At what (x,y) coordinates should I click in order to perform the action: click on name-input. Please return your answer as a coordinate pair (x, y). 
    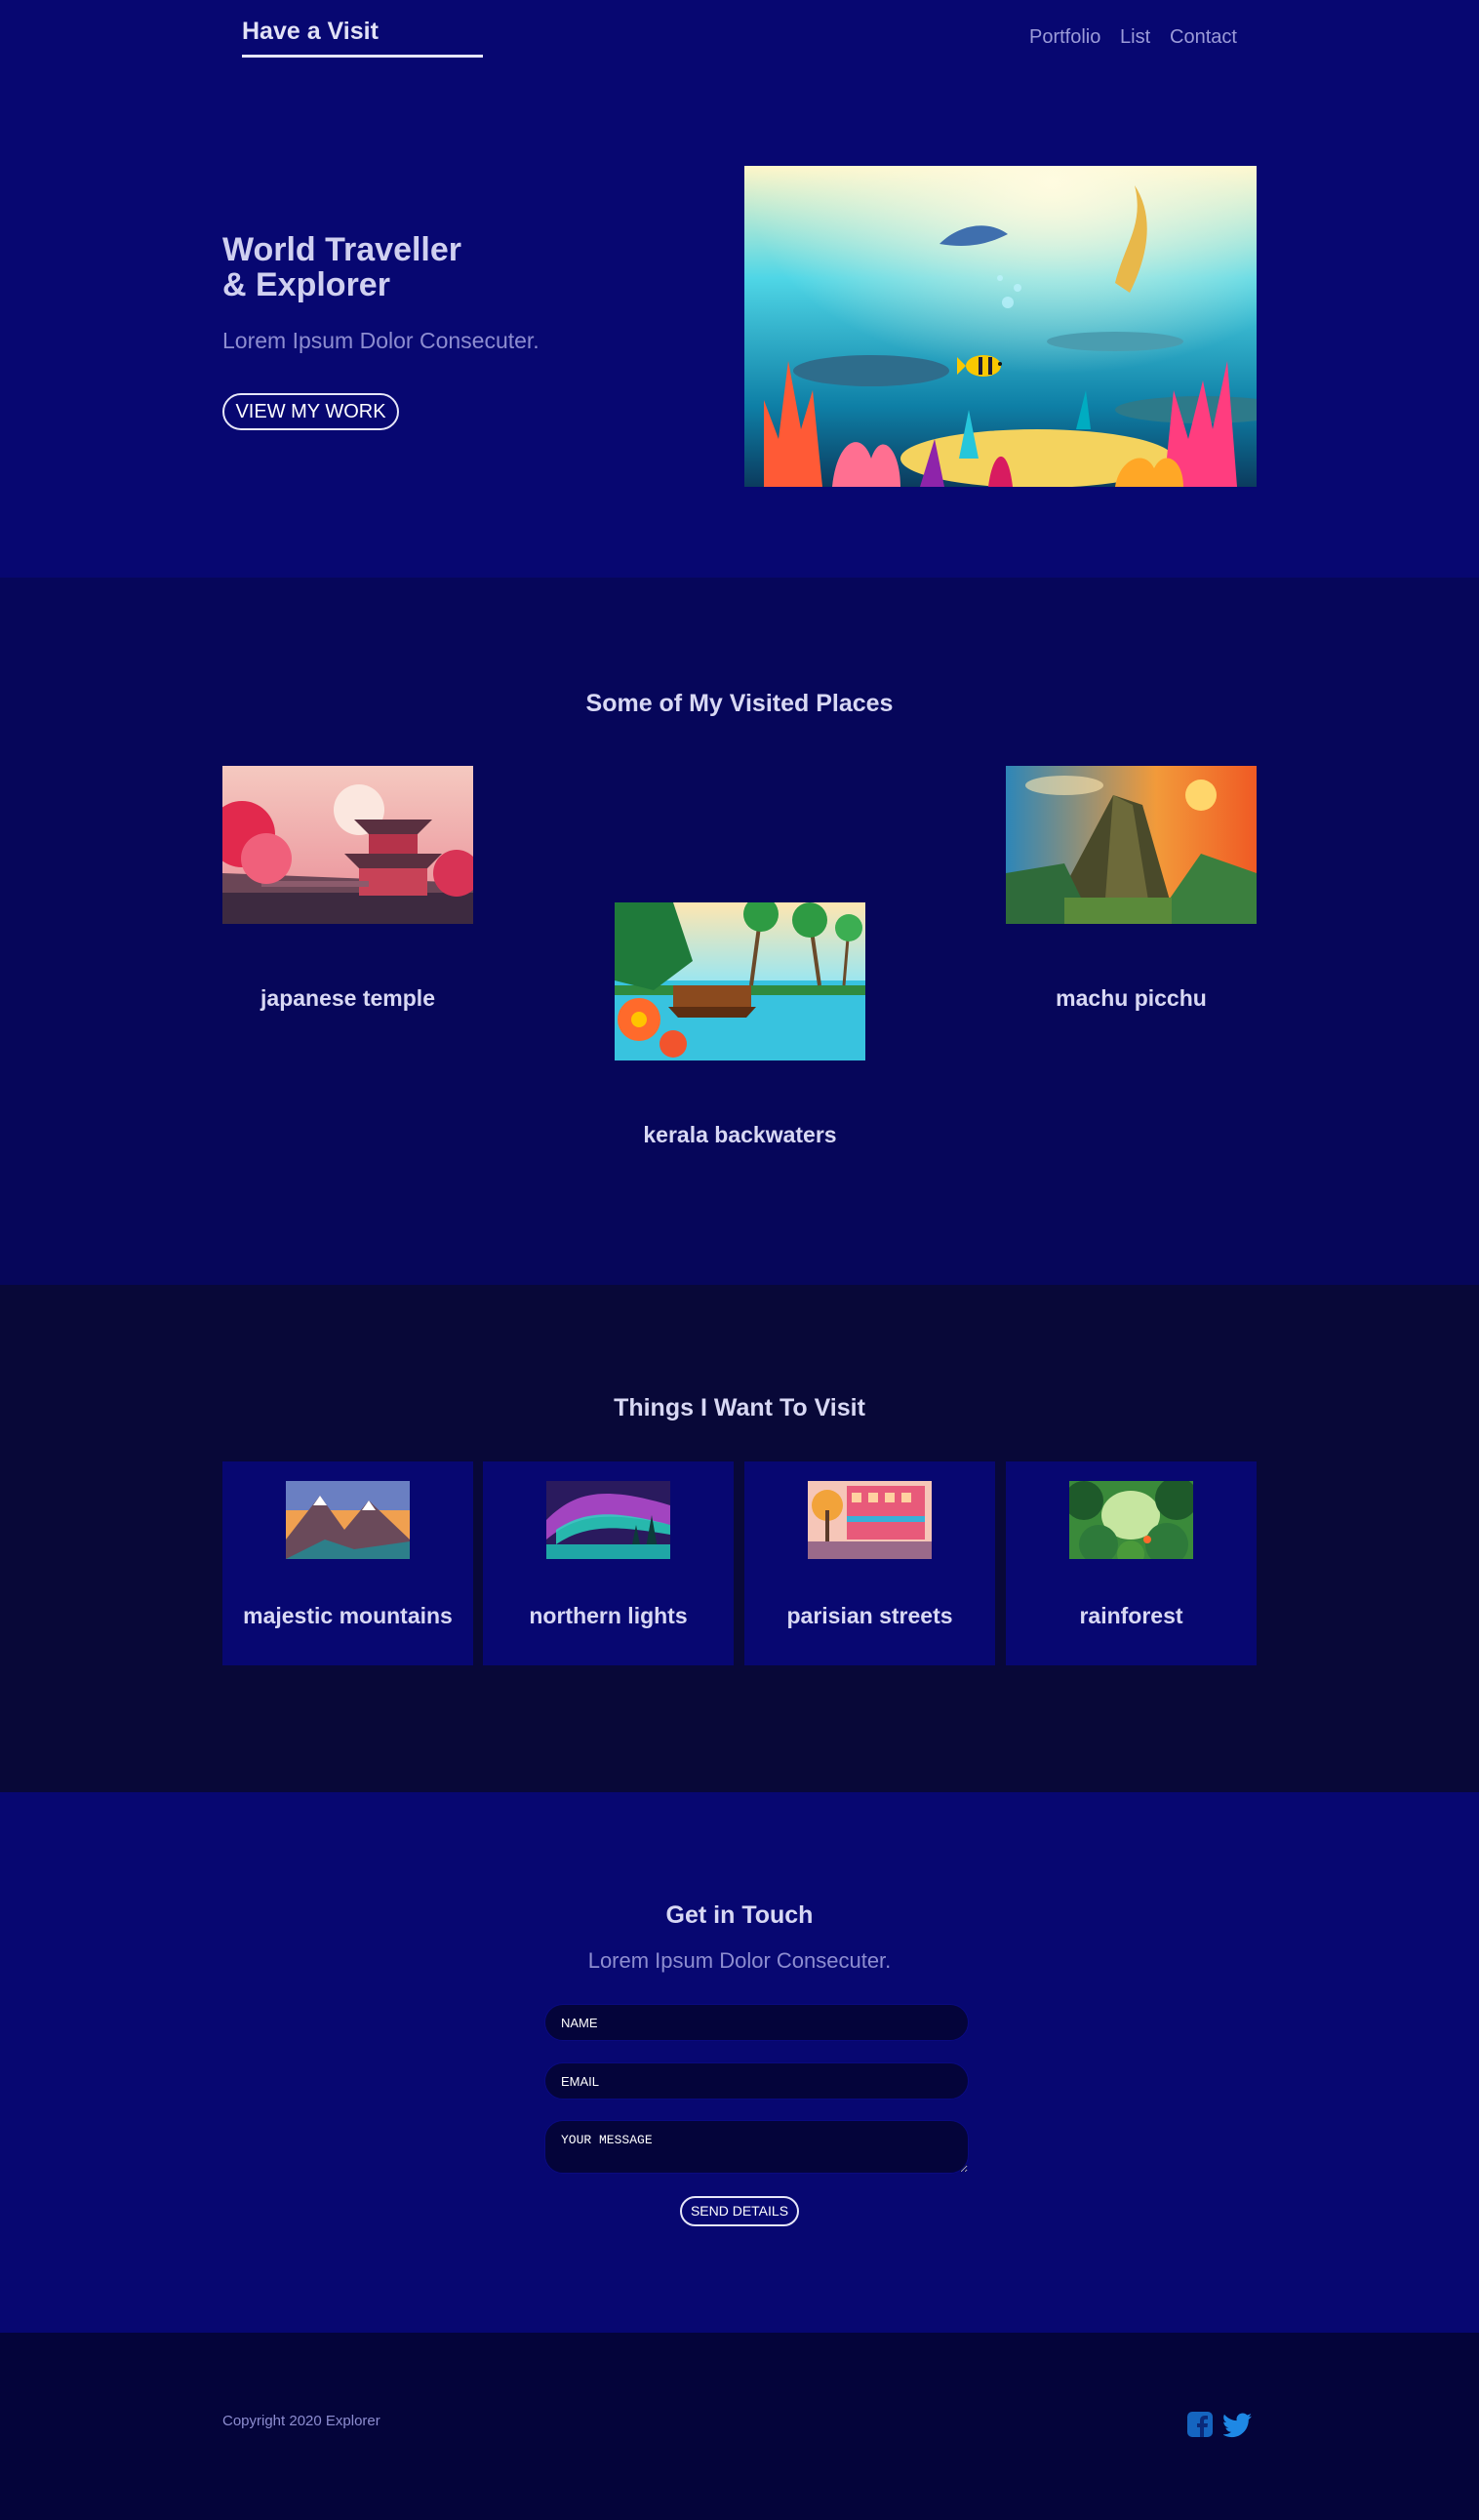
    Looking at the image, I should click on (756, 2022).